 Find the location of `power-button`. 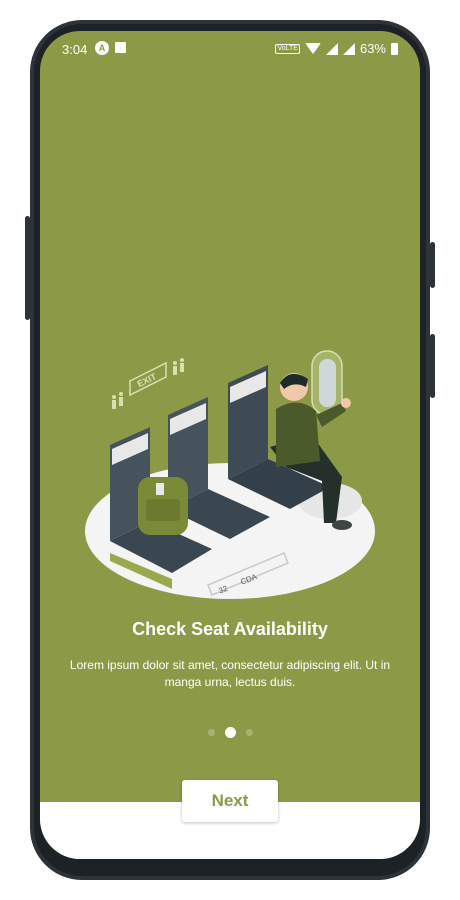

power-button is located at coordinates (432, 265).